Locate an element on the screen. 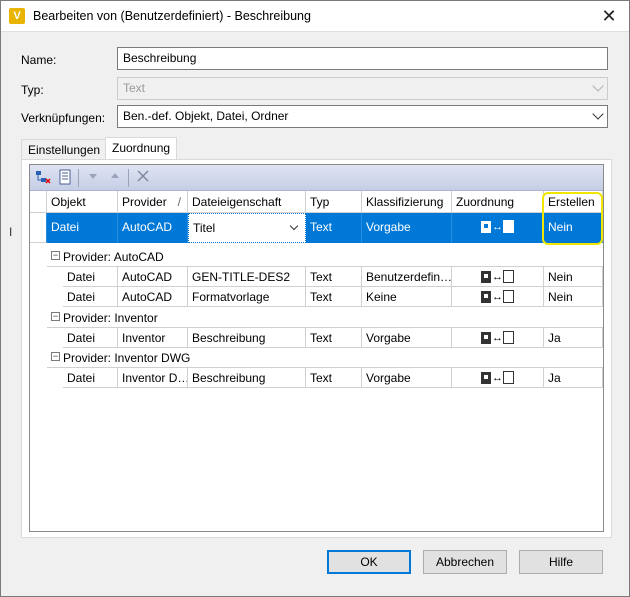 The width and height of the screenshot is (630, 597). tab-einstellungen: Einstellungen is located at coordinates (64, 149).